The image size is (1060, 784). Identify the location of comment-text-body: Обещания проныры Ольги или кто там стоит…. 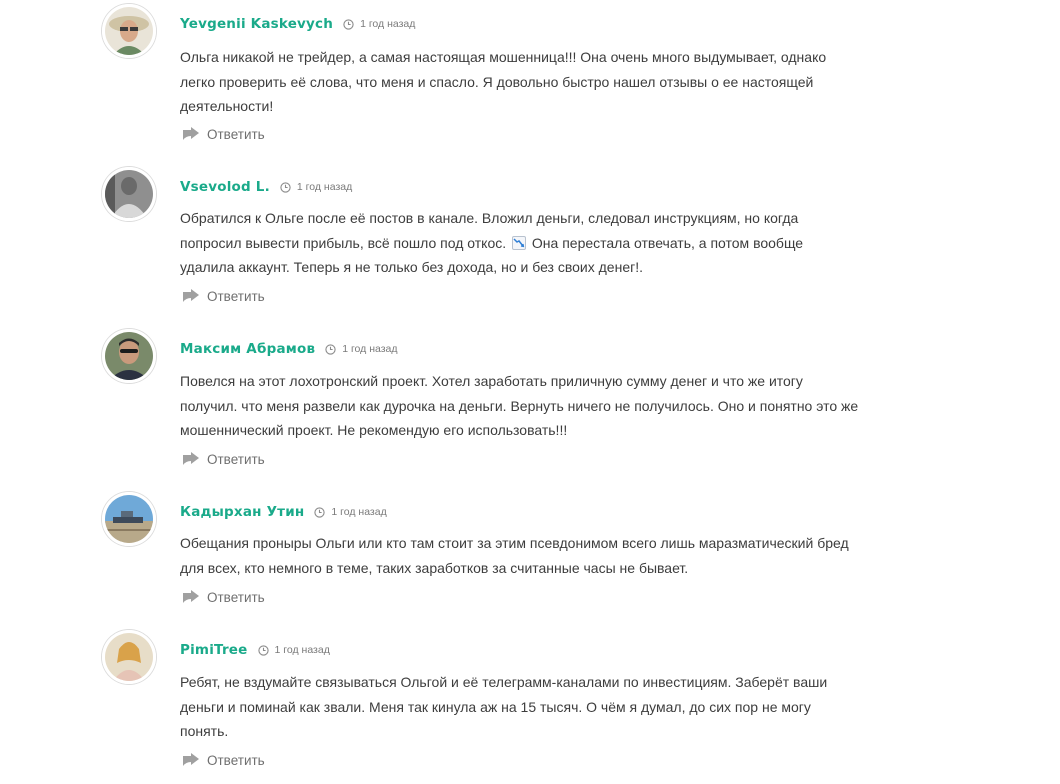
(514, 555).